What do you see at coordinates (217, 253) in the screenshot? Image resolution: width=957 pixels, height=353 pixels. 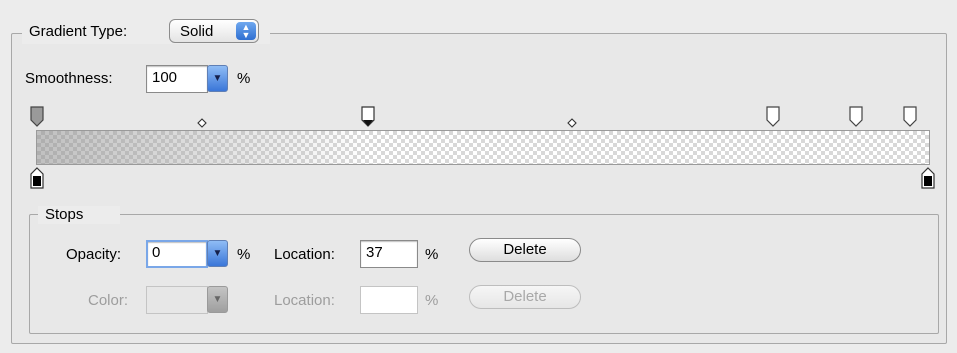 I see `opacity-dropdown-button: ▼` at bounding box center [217, 253].